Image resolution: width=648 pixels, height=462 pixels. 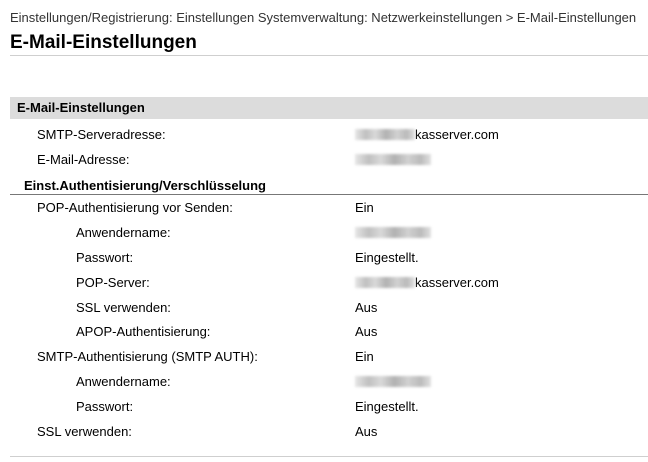 I want to click on smtp-password-label: Passwort:, so click(x=105, y=406).